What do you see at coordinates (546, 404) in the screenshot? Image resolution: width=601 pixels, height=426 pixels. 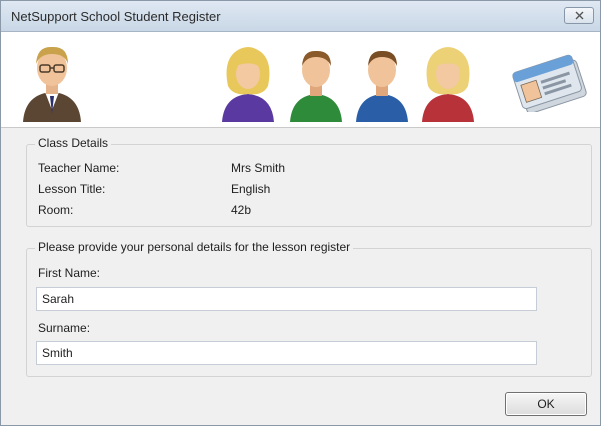 I see `ok-button: OK` at bounding box center [546, 404].